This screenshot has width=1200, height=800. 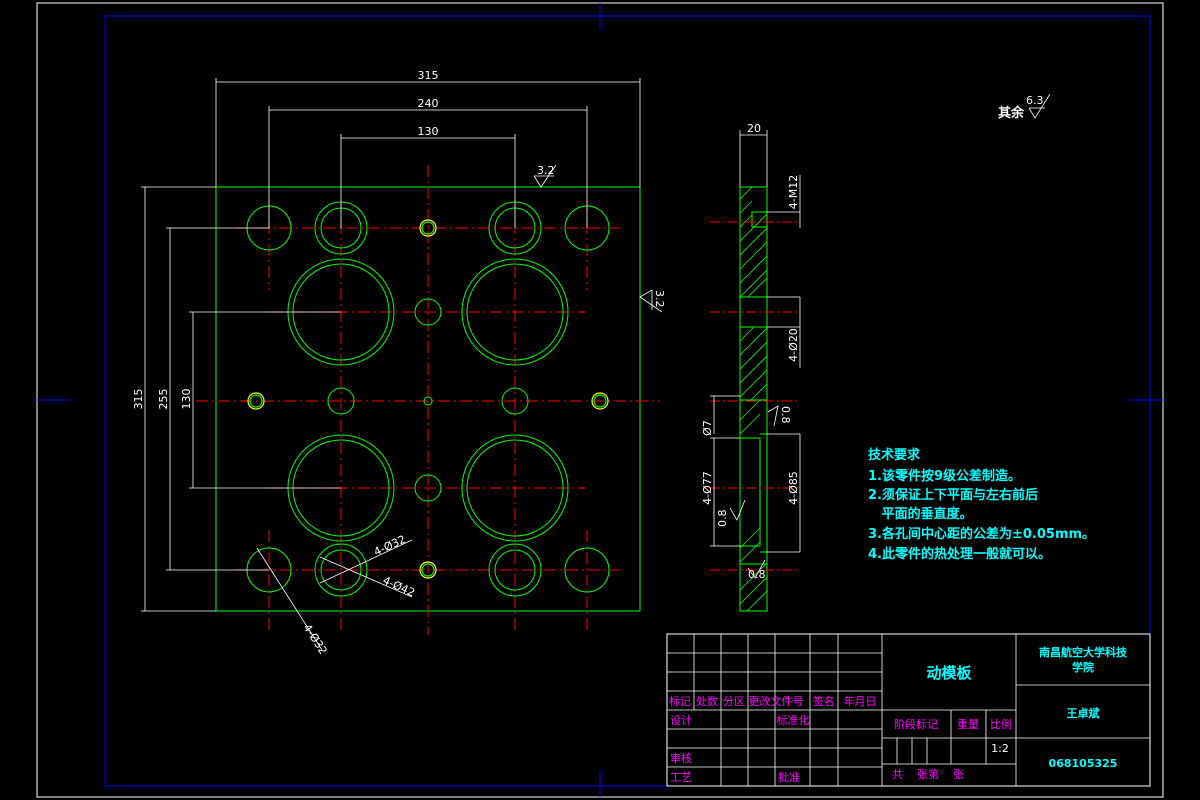 What do you see at coordinates (757, 574) in the screenshot?
I see `side-rough-08-c: 0.8` at bounding box center [757, 574].